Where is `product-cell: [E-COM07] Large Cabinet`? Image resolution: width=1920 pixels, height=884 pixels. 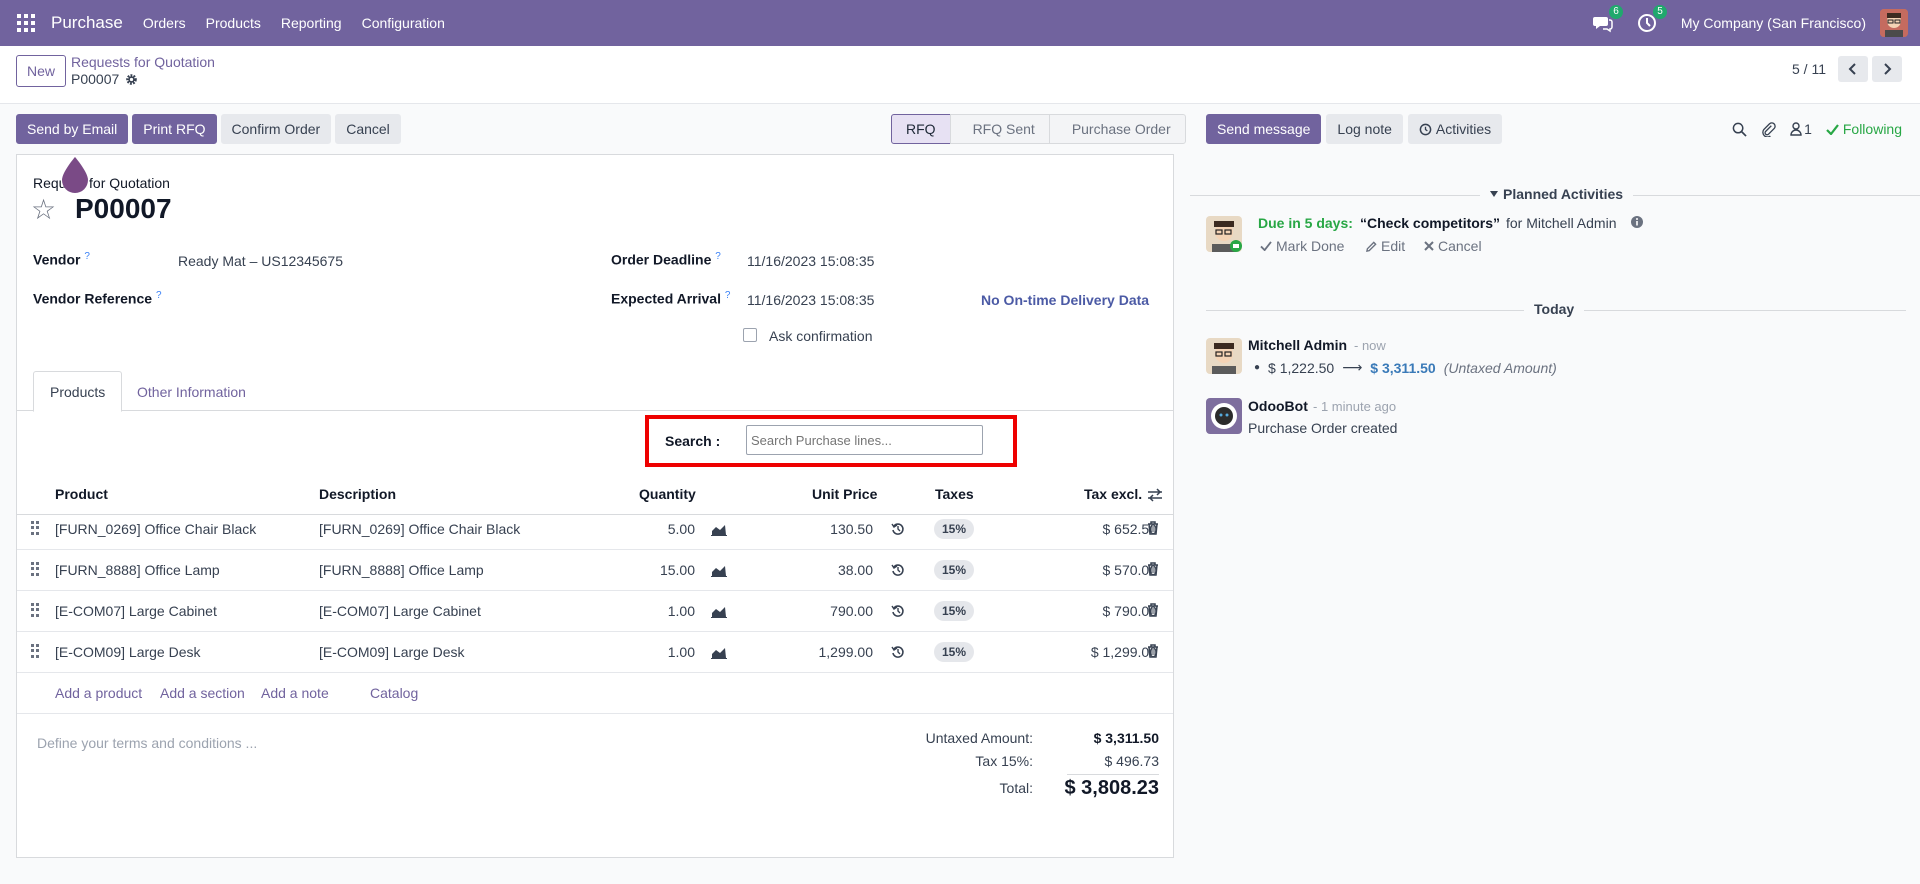 product-cell: [E-COM07] Large Cabinet is located at coordinates (136, 611).